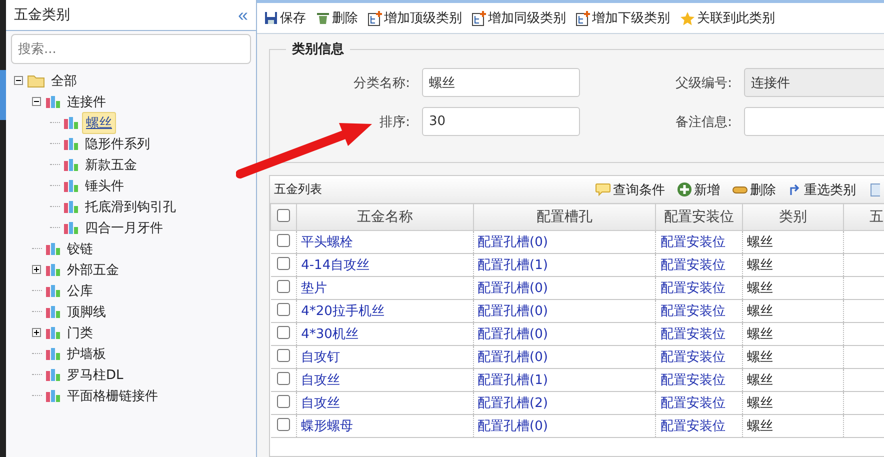 The width and height of the screenshot is (884, 457). Describe the element at coordinates (104, 186) in the screenshot. I see `tree-item: 锤头件` at that location.